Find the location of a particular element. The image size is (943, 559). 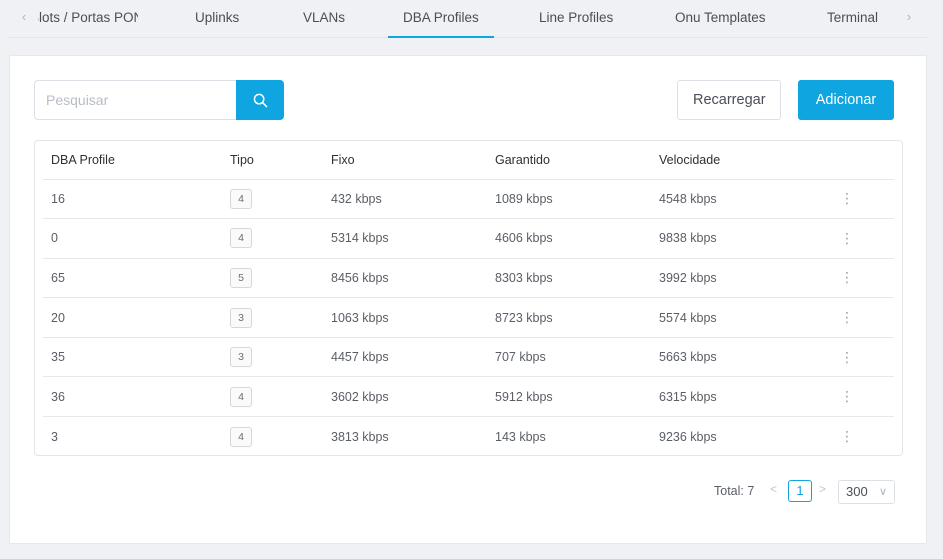

tab-vlans: VLANs is located at coordinates (324, 19).